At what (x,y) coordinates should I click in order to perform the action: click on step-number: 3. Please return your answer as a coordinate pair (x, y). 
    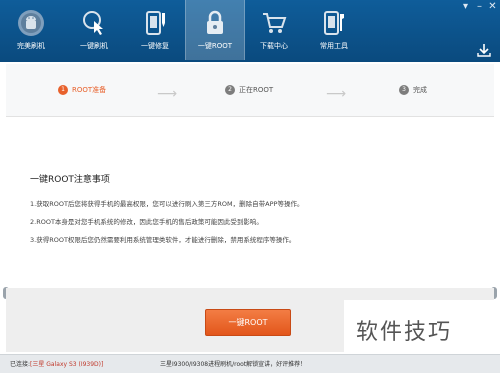
    Looking at the image, I should click on (404, 90).